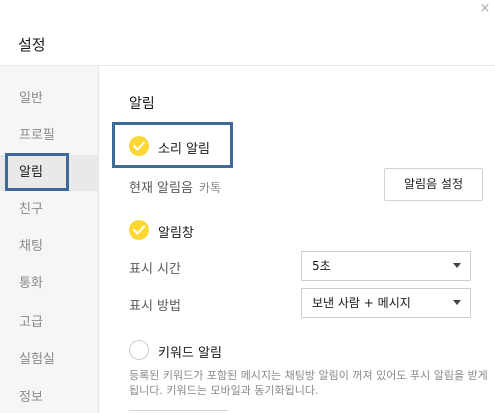 Image resolution: width=495 pixels, height=413 pixels. I want to click on keyword-alert-checkbox, so click(139, 350).